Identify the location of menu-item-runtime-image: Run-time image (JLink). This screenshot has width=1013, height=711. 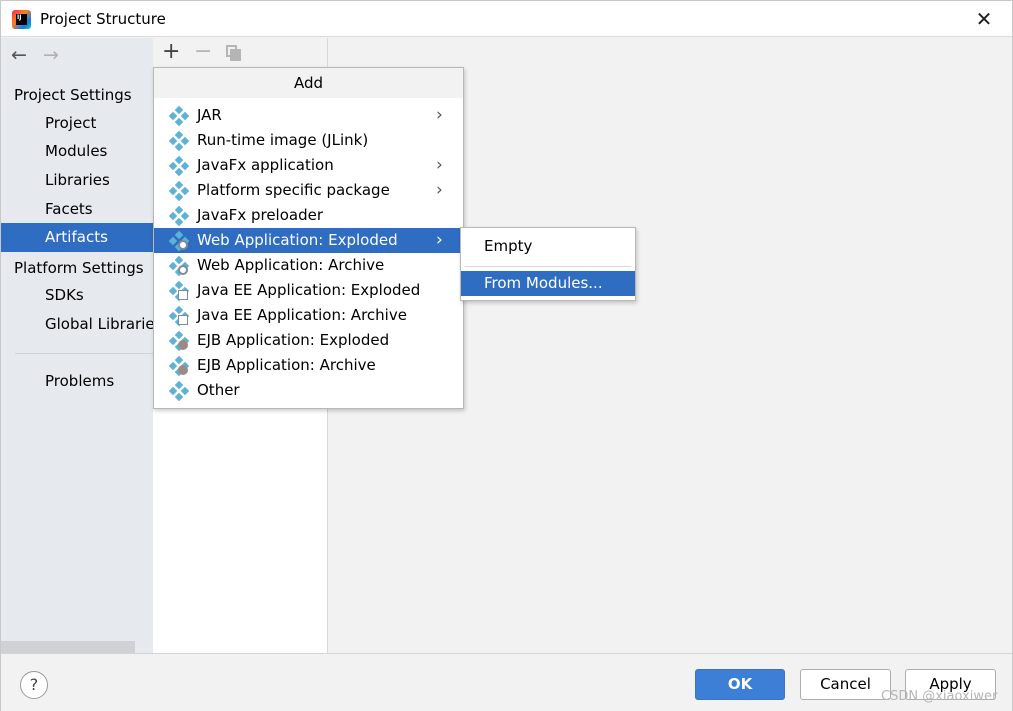
(308, 140).